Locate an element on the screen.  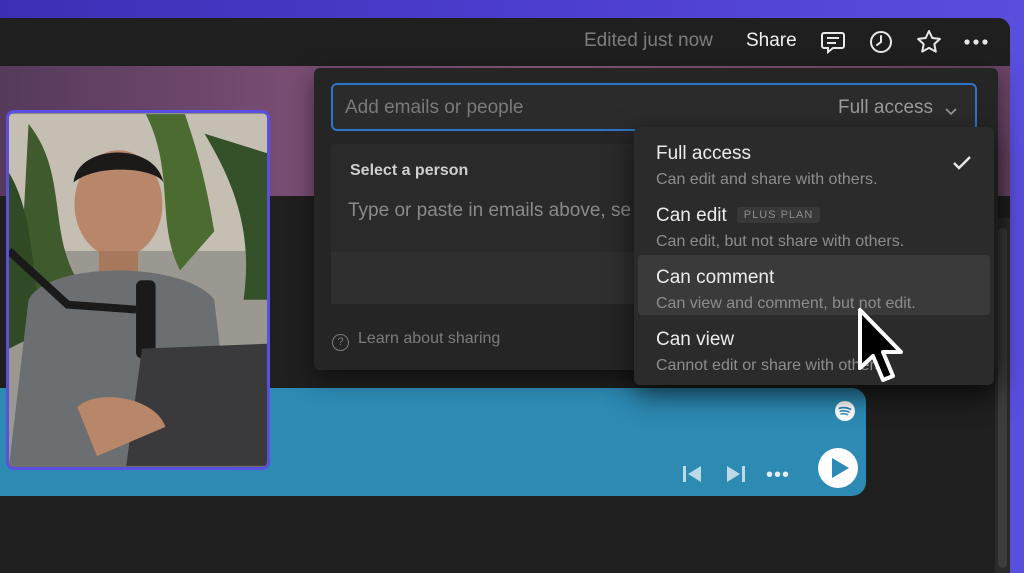
play-icon is located at coordinates (840, 468).